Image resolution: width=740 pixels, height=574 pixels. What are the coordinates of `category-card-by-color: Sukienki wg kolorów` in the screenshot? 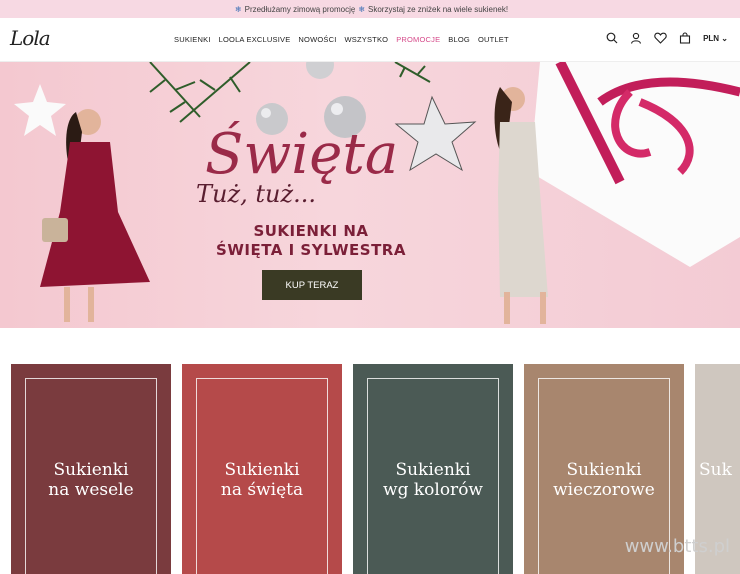 It's located at (433, 469).